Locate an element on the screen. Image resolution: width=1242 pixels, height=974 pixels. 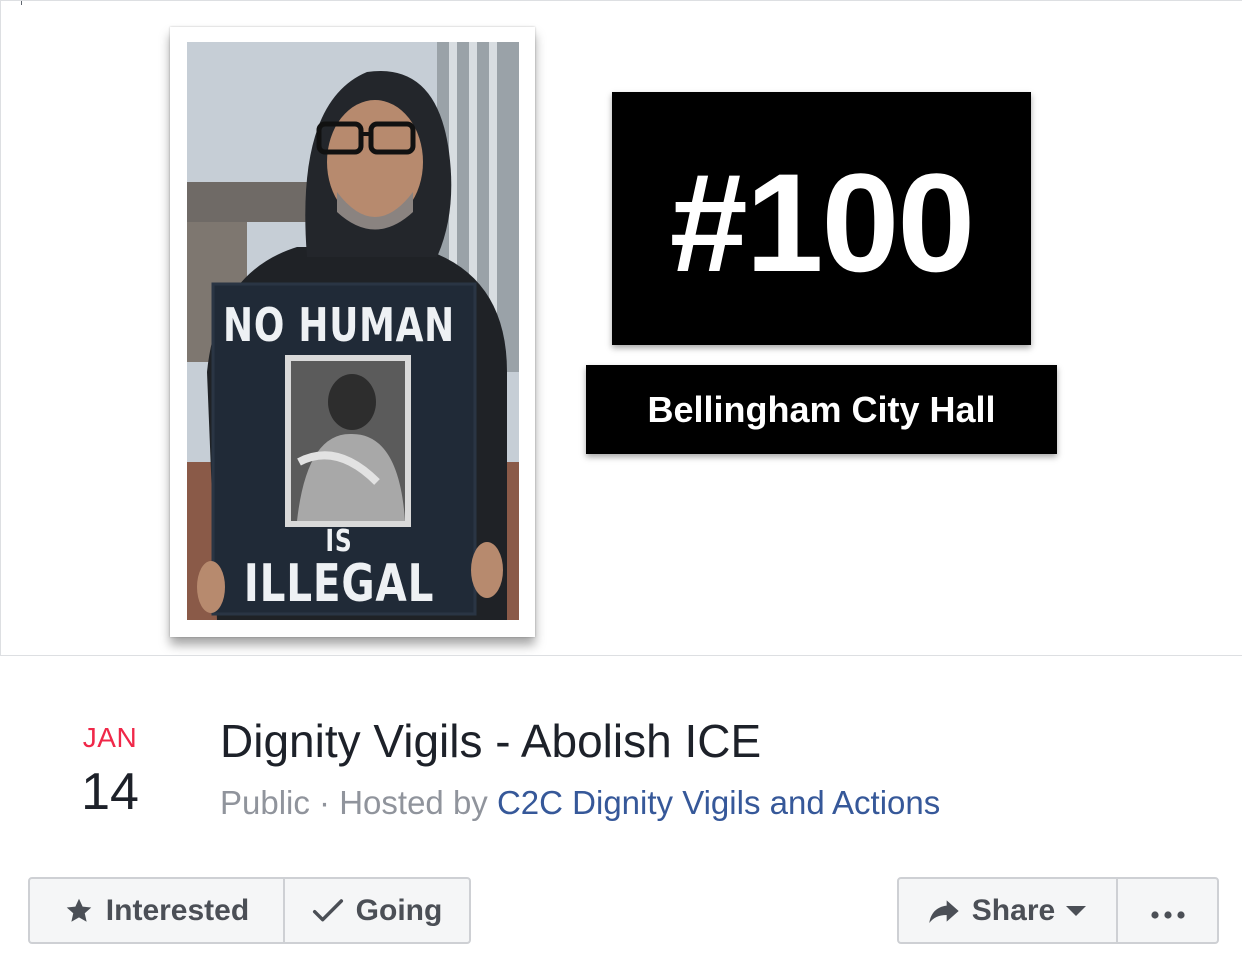
share-label: Share is located at coordinates (1013, 910).